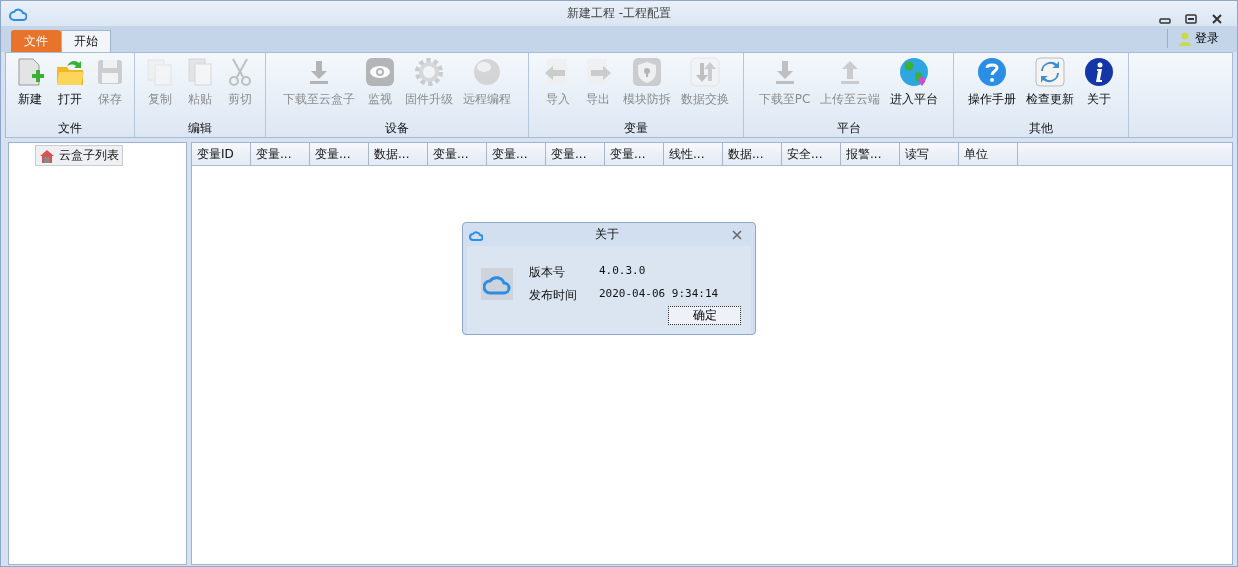 The image size is (1238, 567). Describe the element at coordinates (79, 155) in the screenshot. I see `tree-item: 云盒子列表` at that location.